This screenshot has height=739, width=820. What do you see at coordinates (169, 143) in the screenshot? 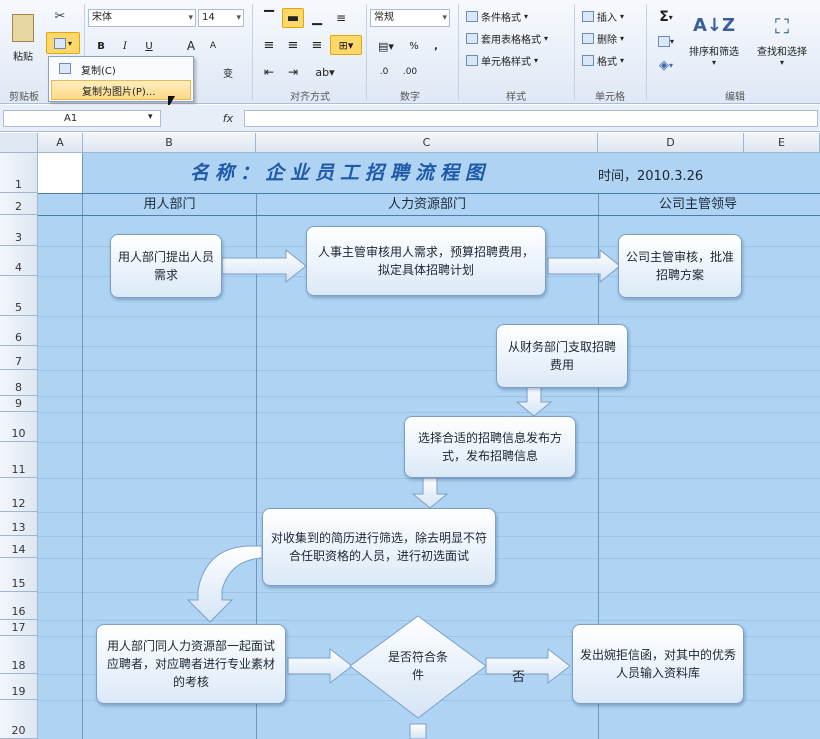
I see `column-header-b: B` at bounding box center [169, 143].